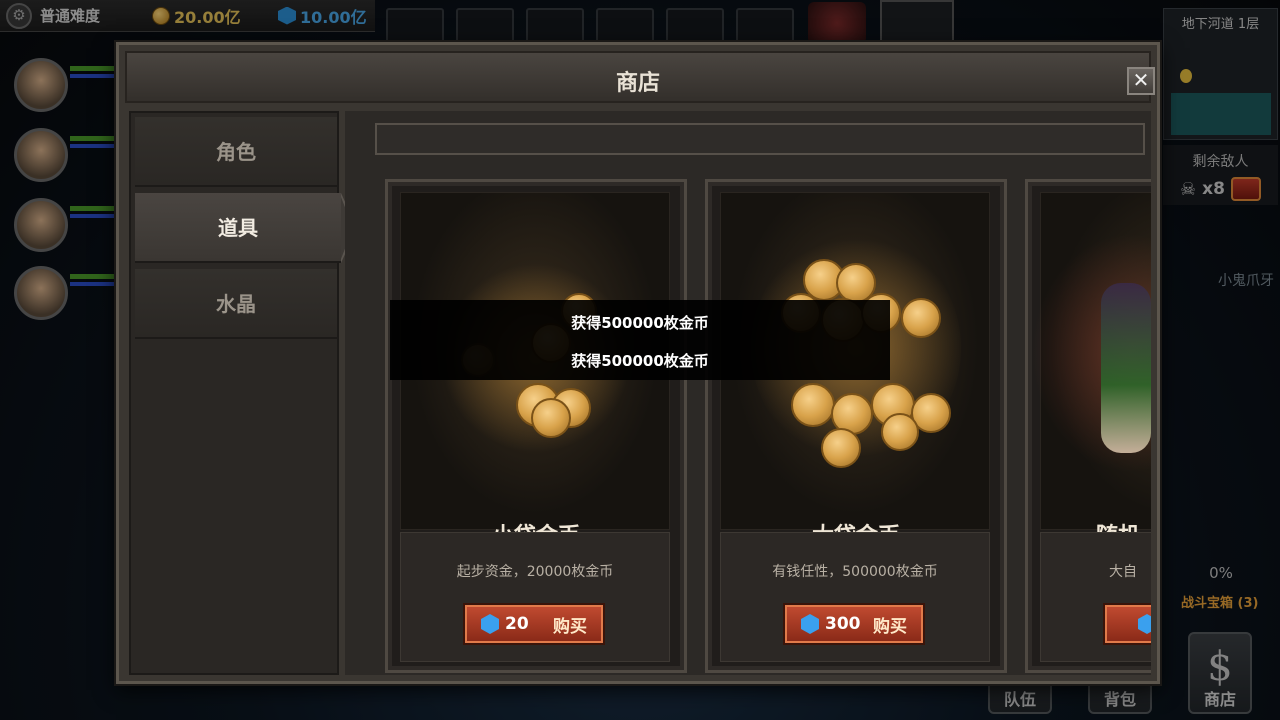  I want to click on tab-items: 道具, so click(246, 228).